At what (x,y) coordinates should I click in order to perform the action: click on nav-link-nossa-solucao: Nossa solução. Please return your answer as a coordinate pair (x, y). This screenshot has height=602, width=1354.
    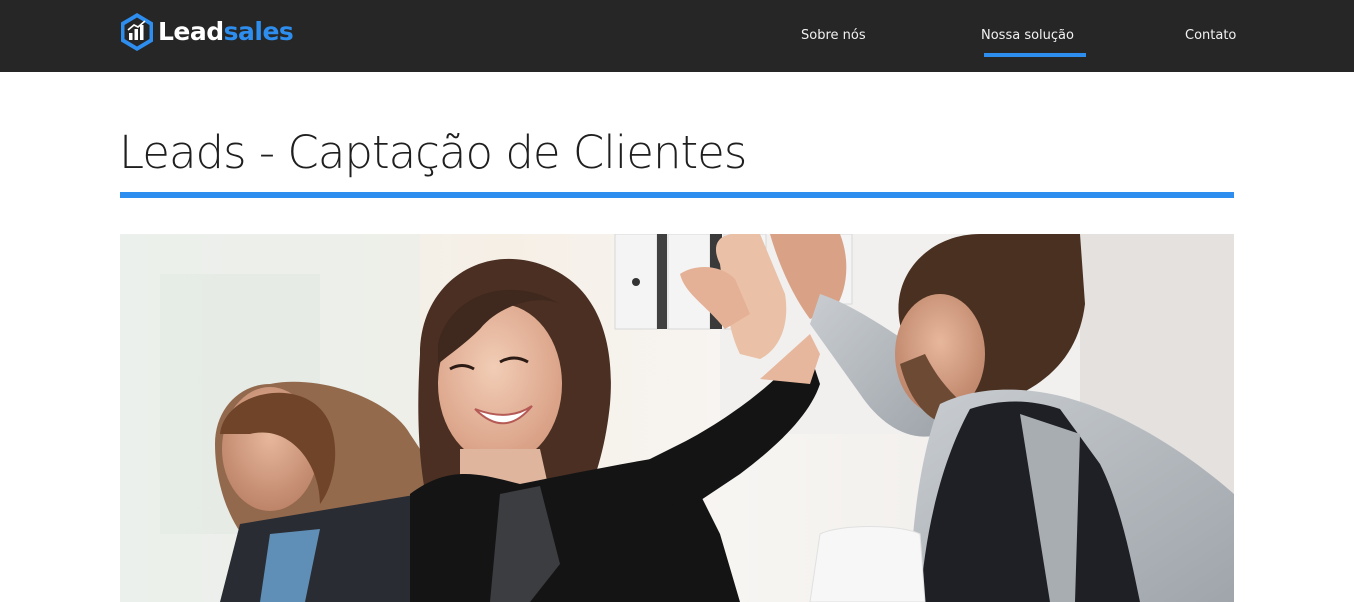
    Looking at the image, I should click on (1027, 36).